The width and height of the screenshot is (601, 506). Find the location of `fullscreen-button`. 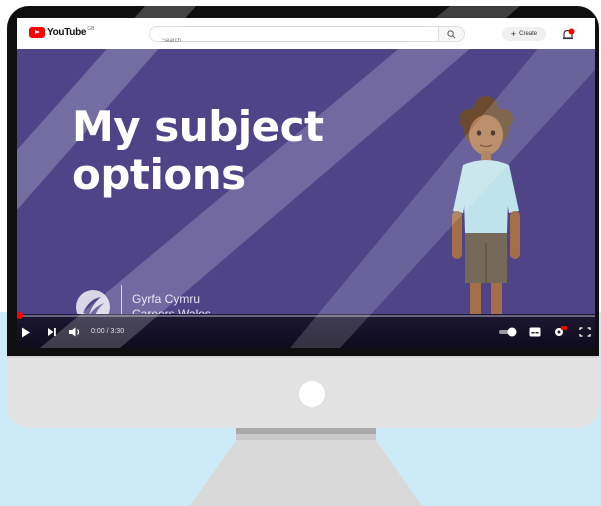

fullscreen-button is located at coordinates (585, 332).